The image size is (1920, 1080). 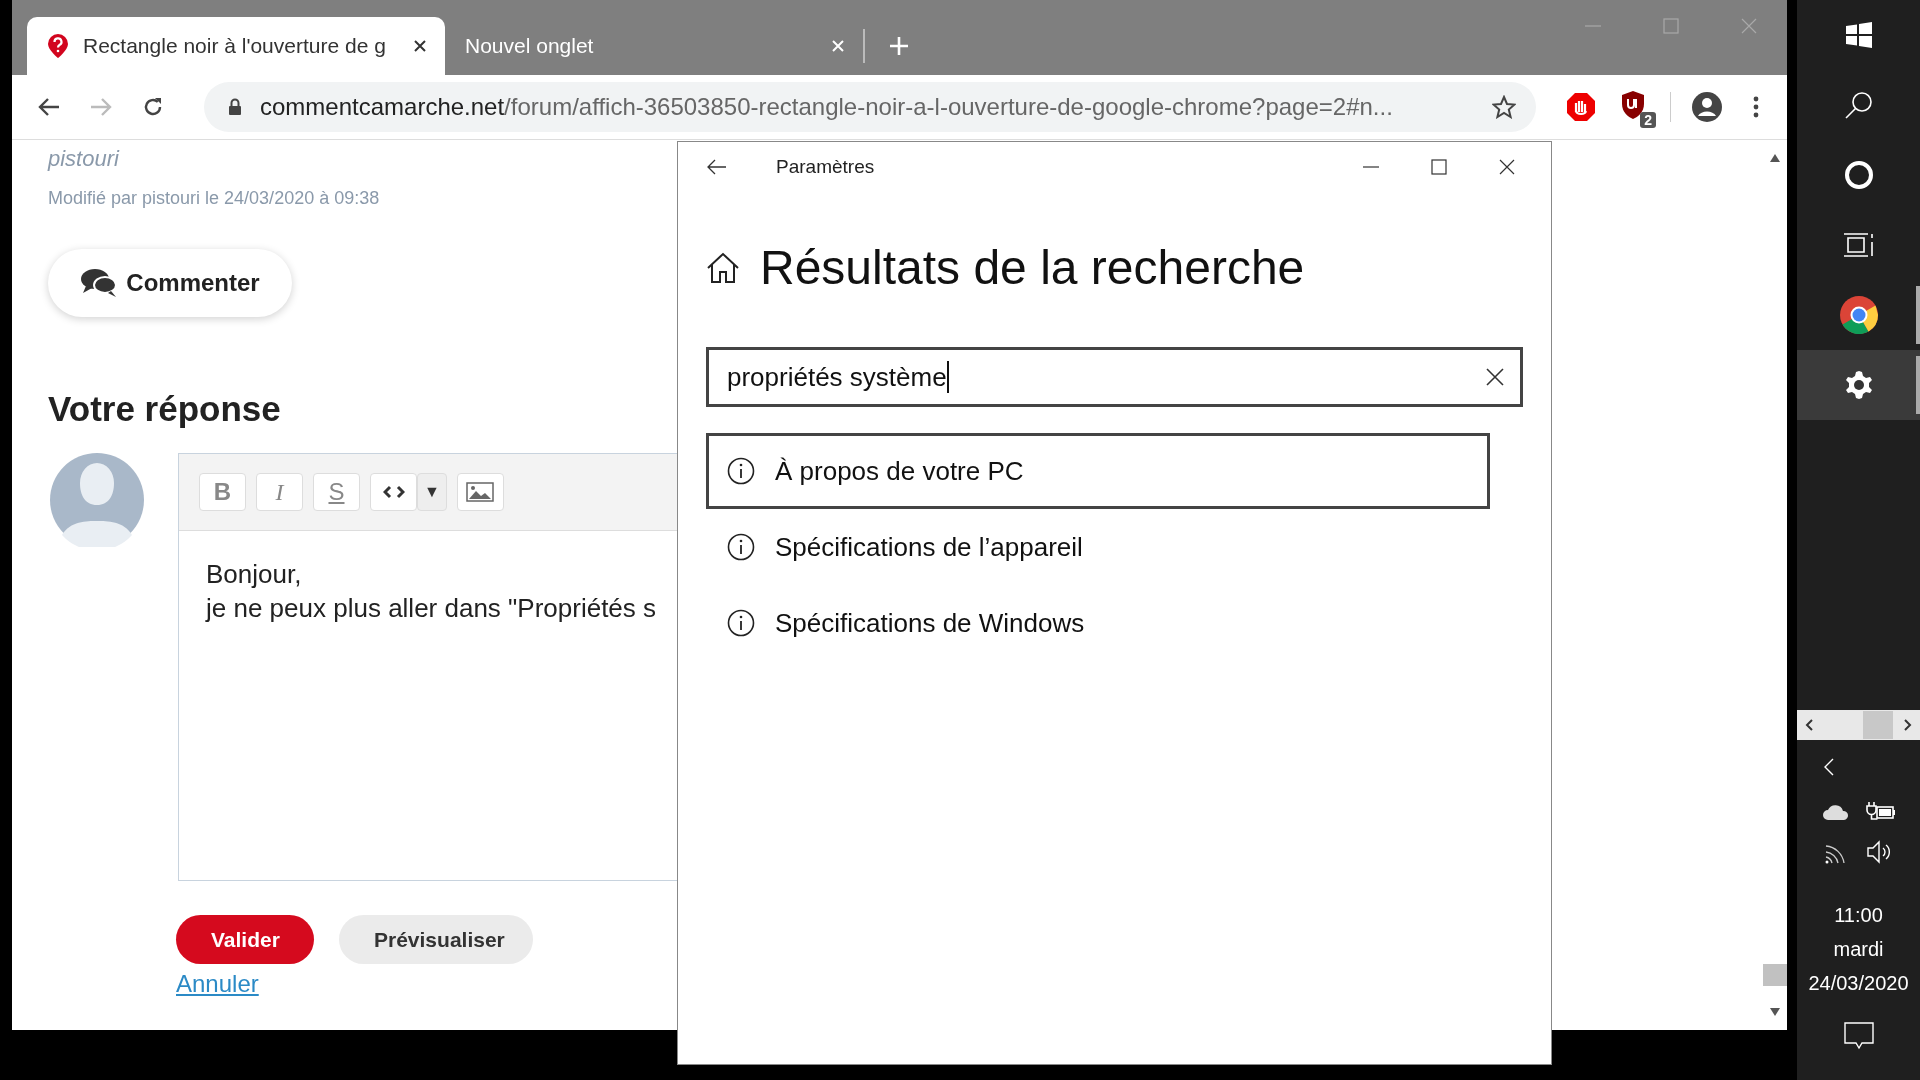 What do you see at coordinates (1648, 120) in the screenshot?
I see `badge-count: 2` at bounding box center [1648, 120].